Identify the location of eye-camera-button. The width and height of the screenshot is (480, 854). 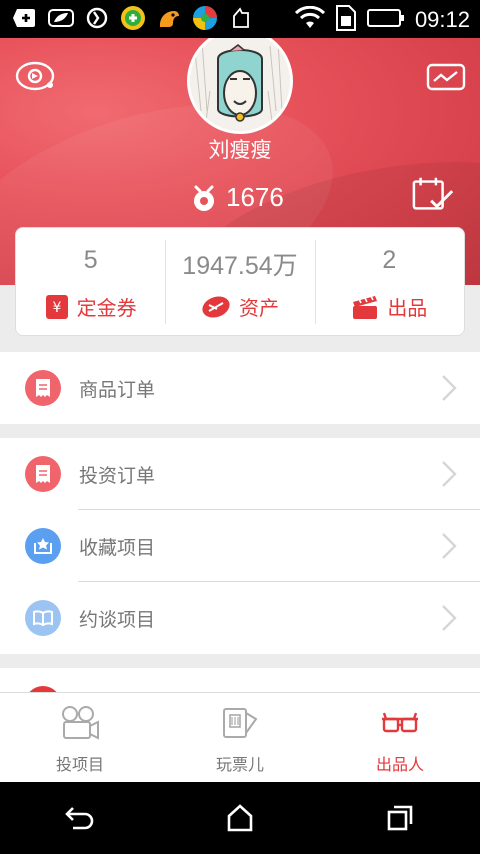
(36, 76).